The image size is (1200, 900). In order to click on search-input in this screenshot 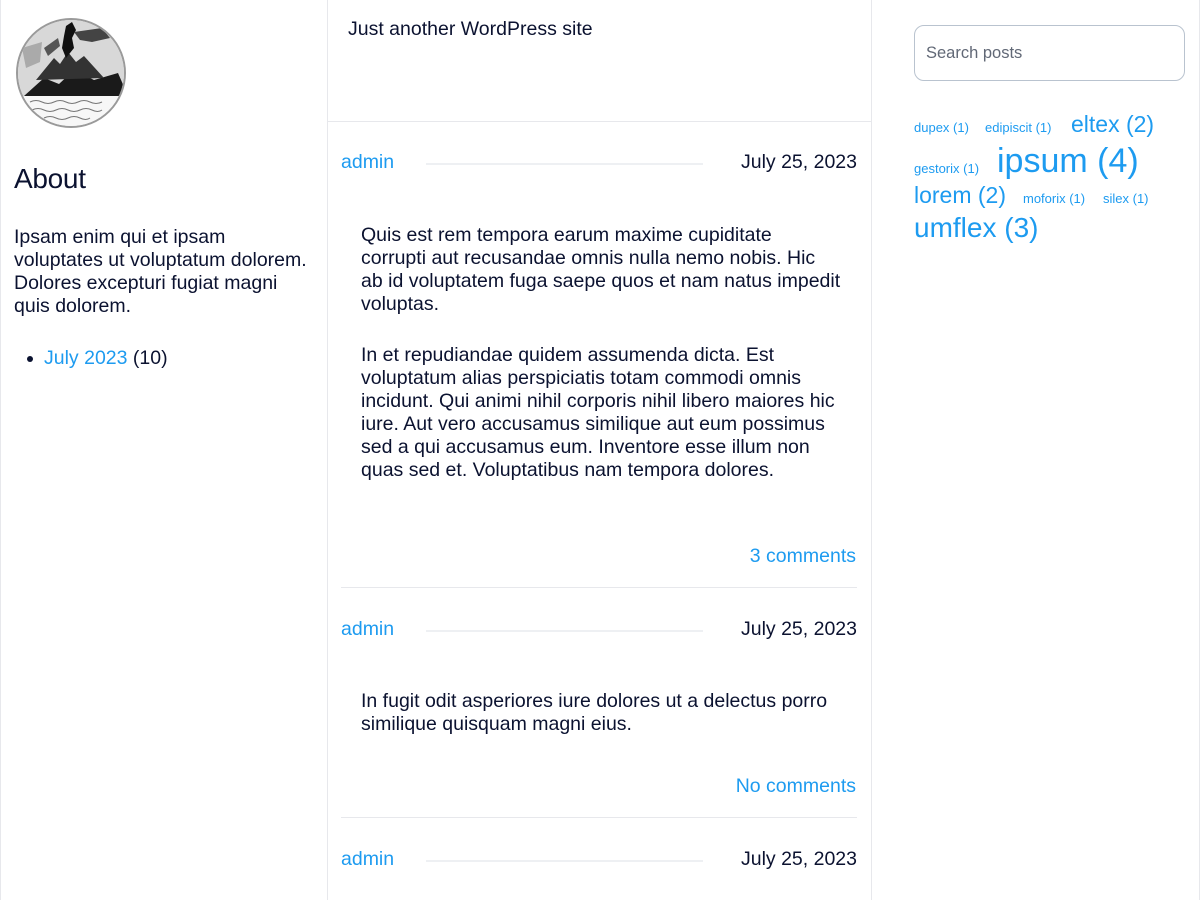, I will do `click(1049, 53)`.